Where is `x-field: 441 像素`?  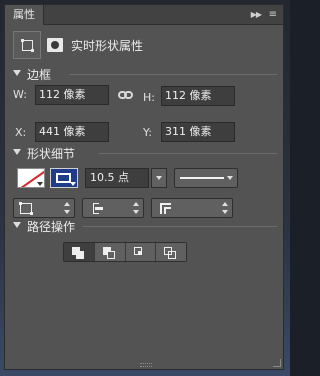
x-field: 441 像素 is located at coordinates (72, 132).